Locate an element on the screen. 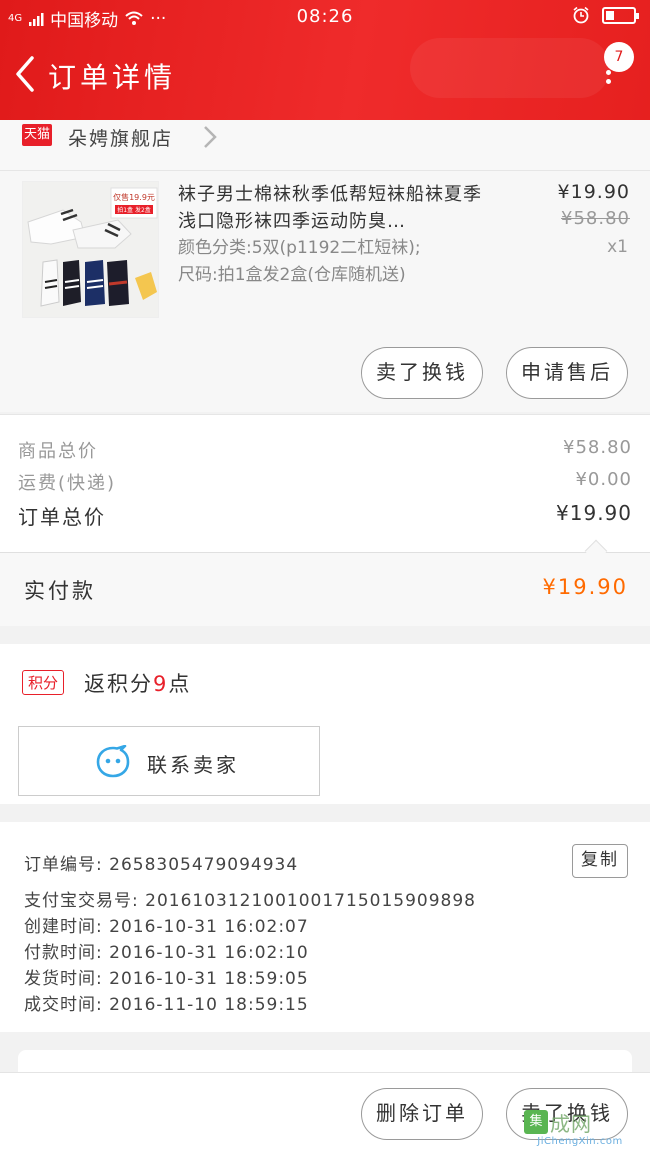 The width and height of the screenshot is (650, 1155). order-total-label: 订单总价 is located at coordinates (62, 517).